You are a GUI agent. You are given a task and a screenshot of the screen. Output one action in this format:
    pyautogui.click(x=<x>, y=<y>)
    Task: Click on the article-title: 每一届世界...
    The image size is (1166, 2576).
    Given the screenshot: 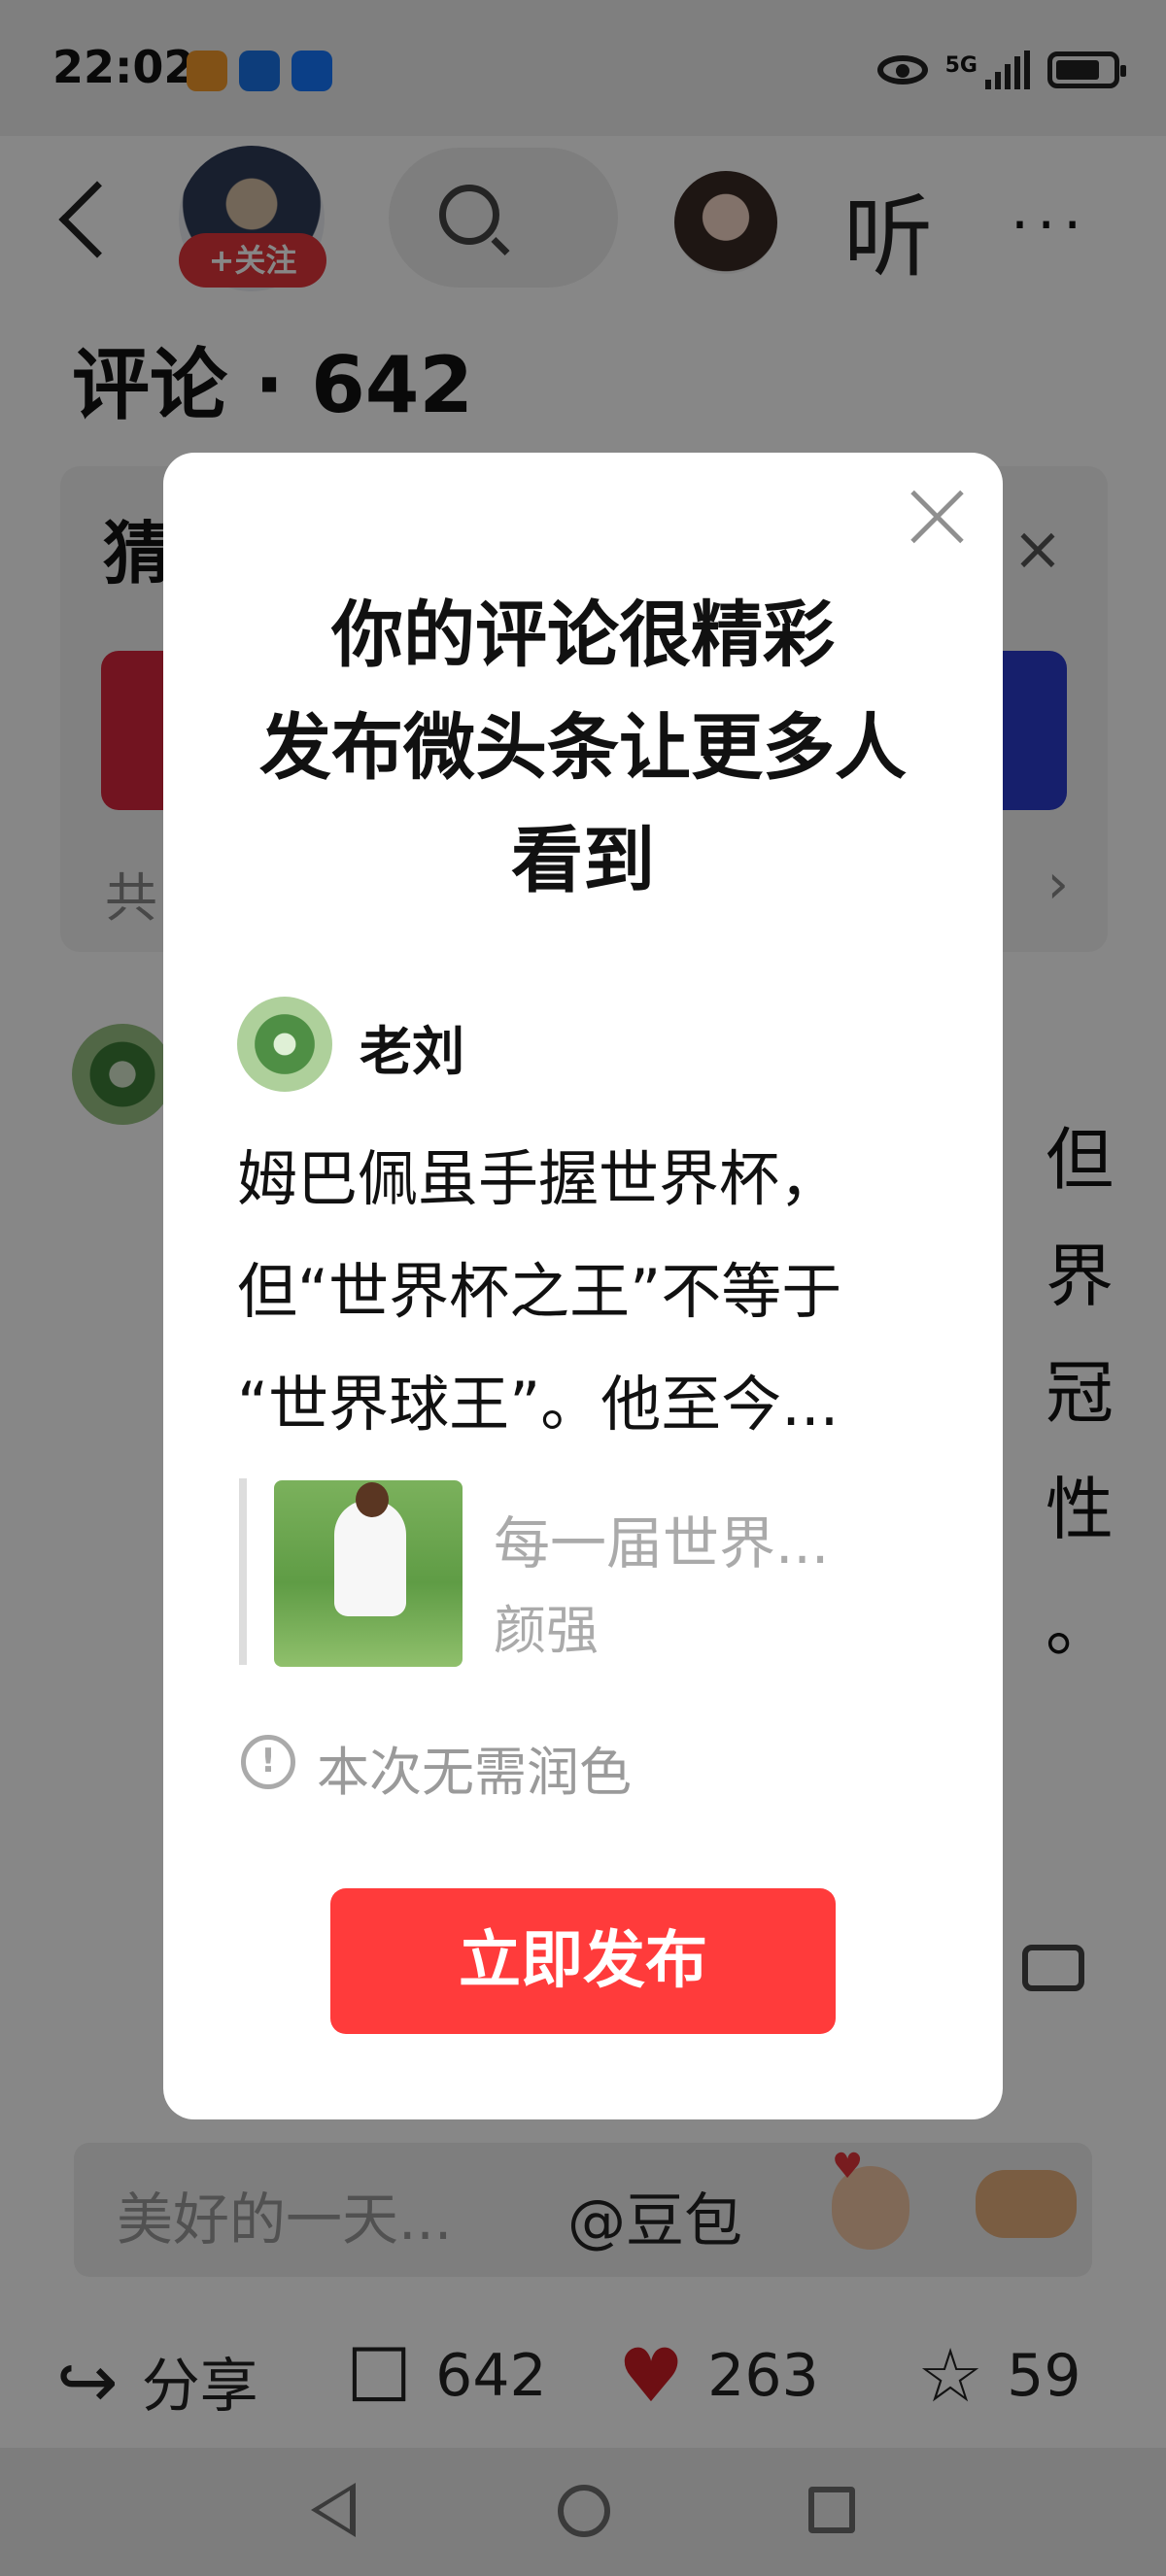 What is the action you would take?
    pyautogui.click(x=662, y=1543)
    